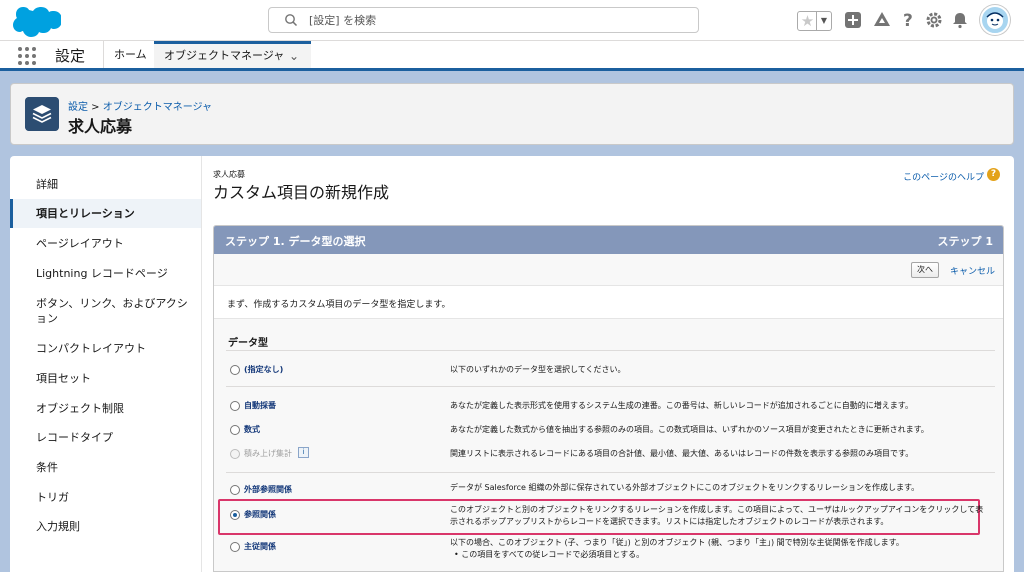  Describe the element at coordinates (608, 302) in the screenshot. I see `intro-row: まず、作成するカスタム項目のデータ型を指定します。` at that location.